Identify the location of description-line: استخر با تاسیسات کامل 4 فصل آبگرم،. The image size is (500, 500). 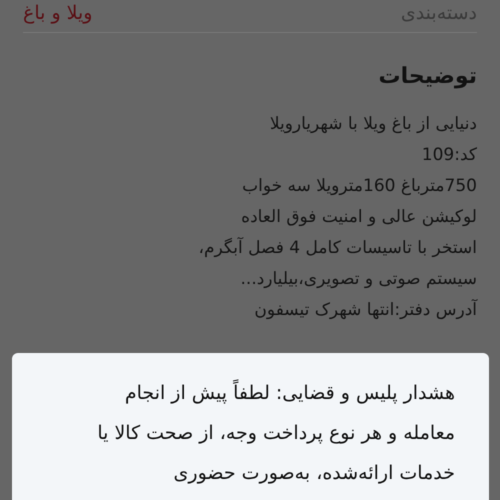
(337, 248).